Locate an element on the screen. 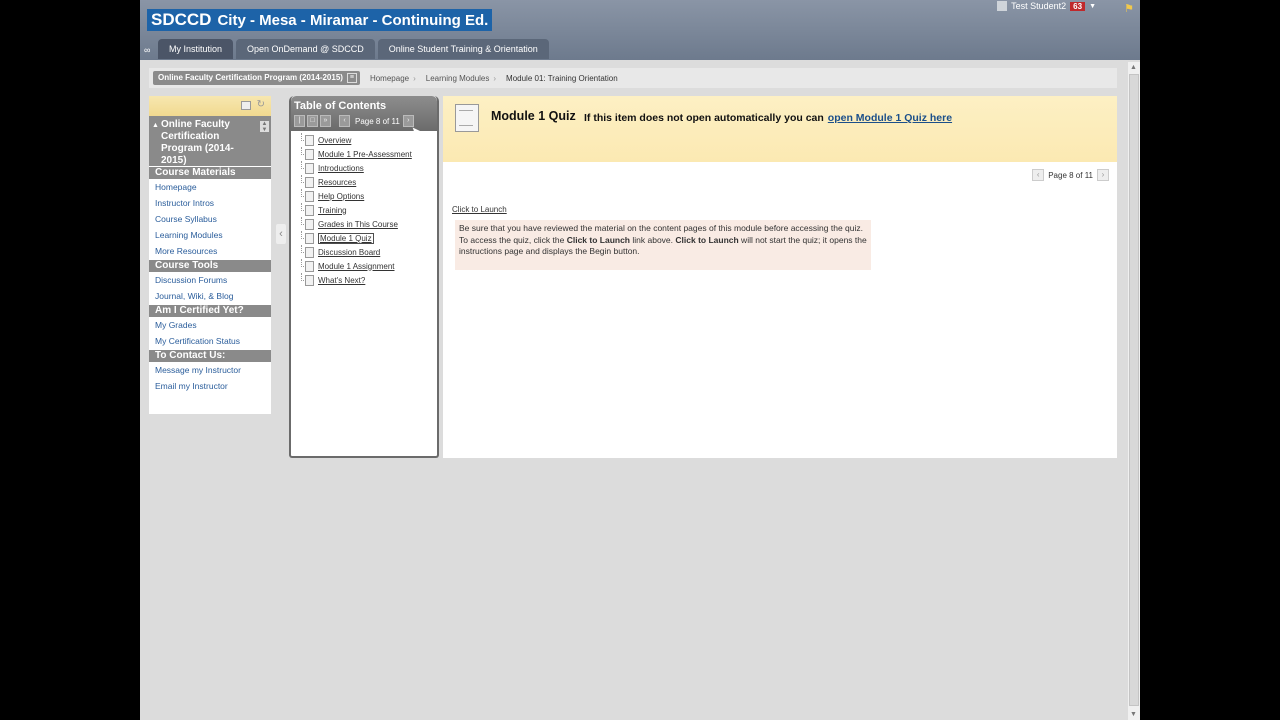 This screenshot has width=1280, height=720. menu-item-my-grades: My Grades is located at coordinates (210, 325).